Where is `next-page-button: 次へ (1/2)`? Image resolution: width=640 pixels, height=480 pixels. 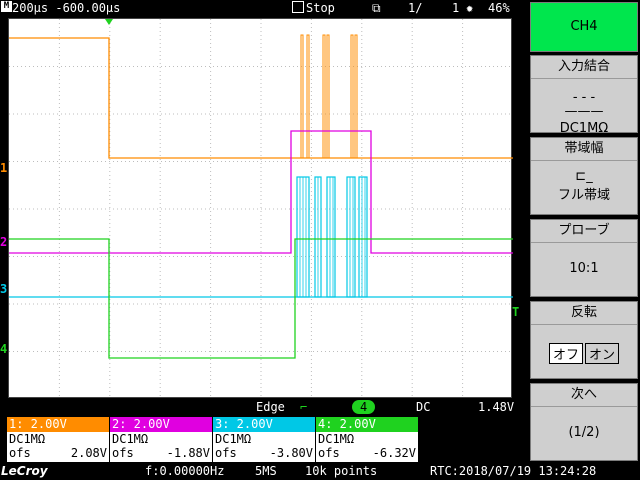 next-page-button: 次へ (1/2) is located at coordinates (584, 422).